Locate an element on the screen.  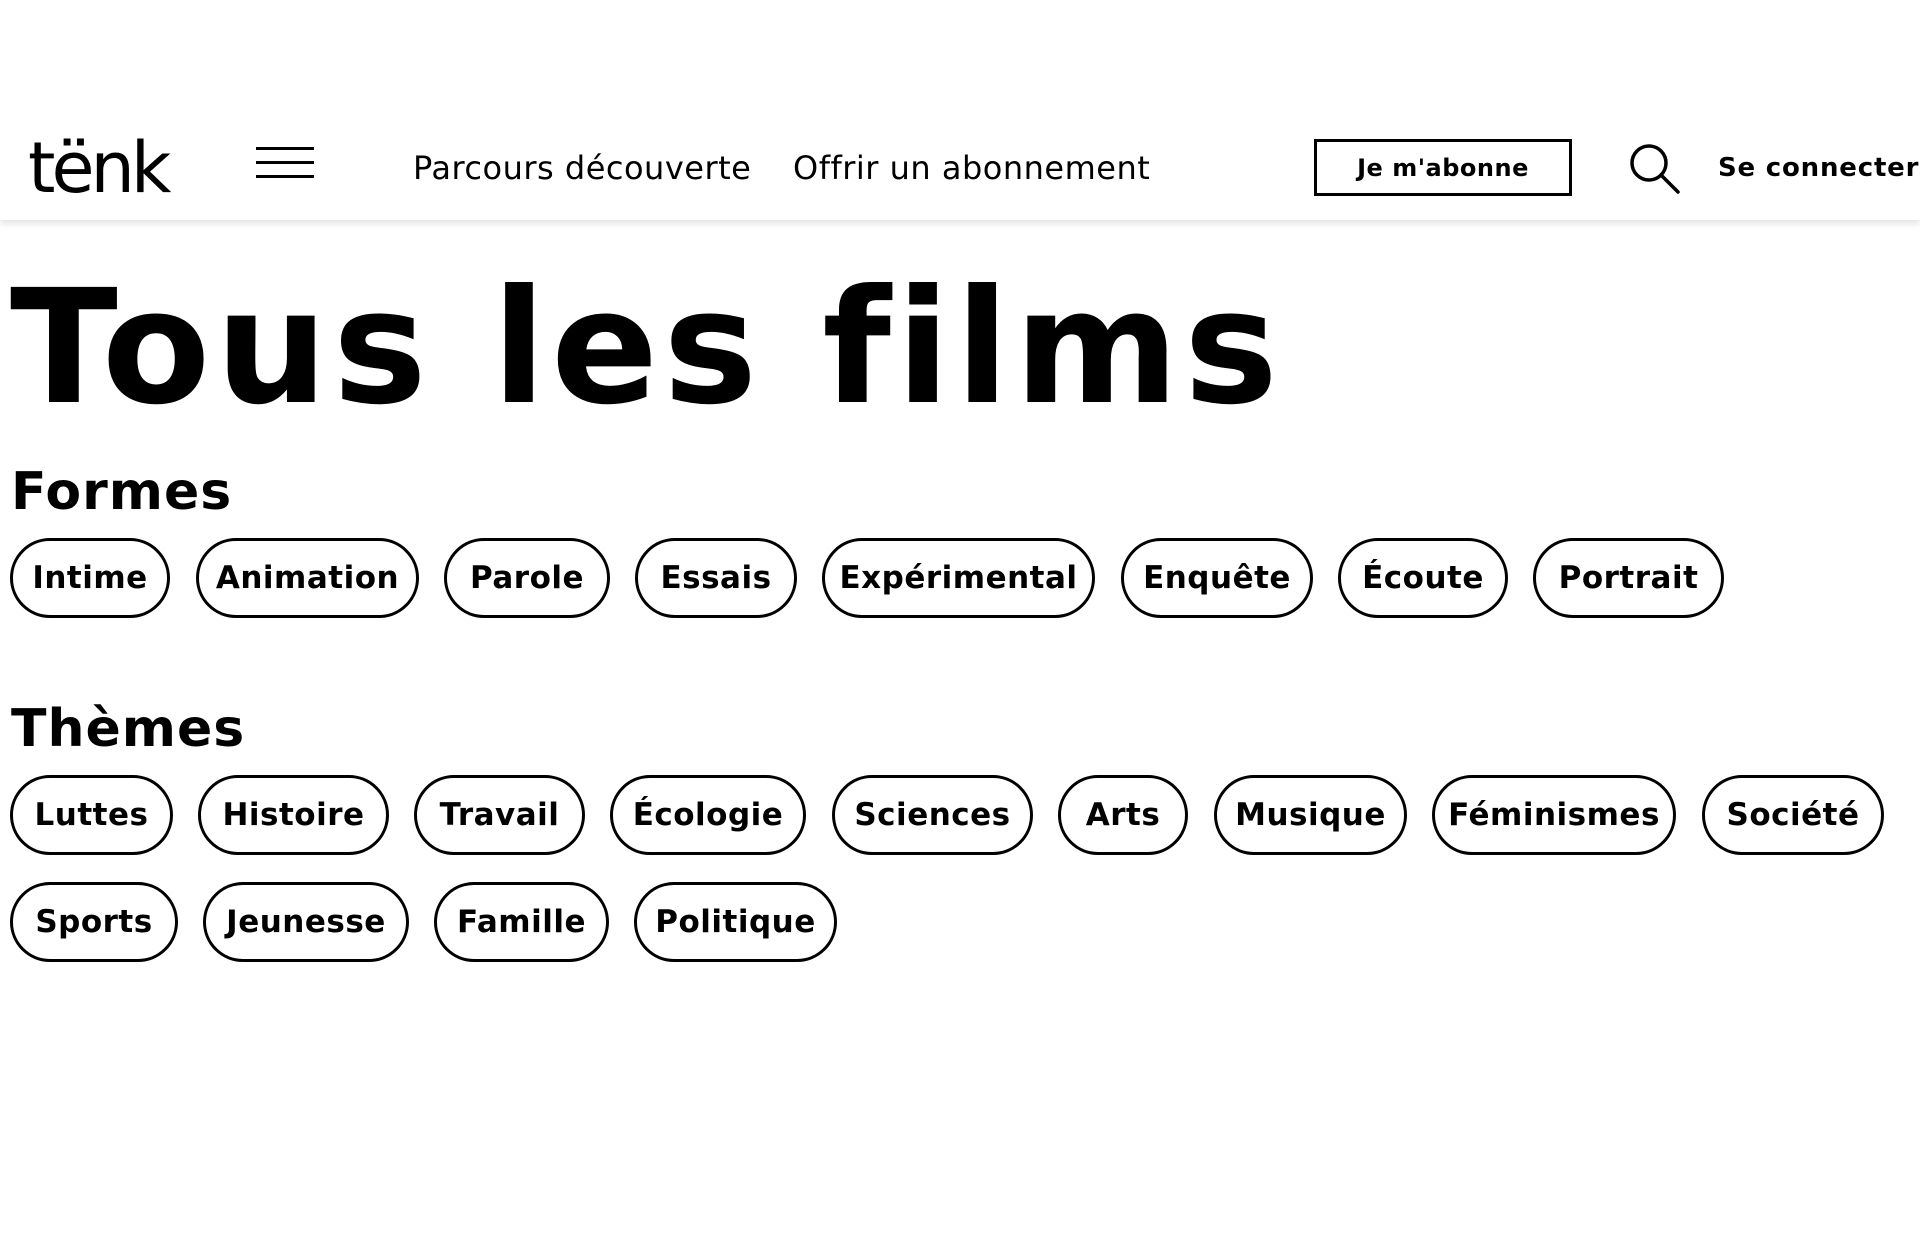
filter-pill-sports: Sports is located at coordinates (94, 922).